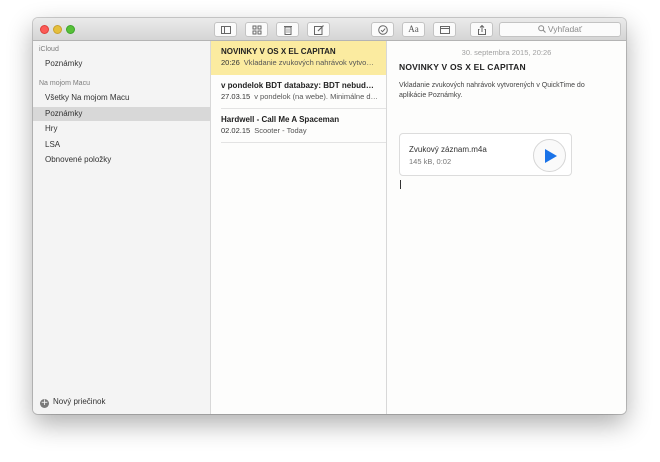 This screenshot has width=660, height=462. I want to click on search-icon, so click(542, 29).